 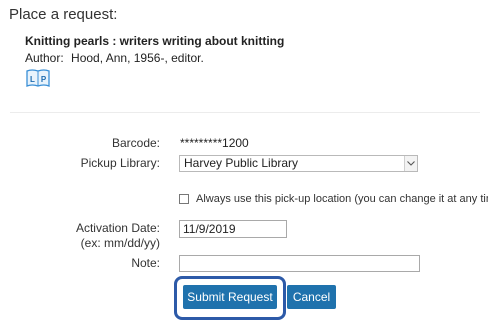 What do you see at coordinates (245, 112) in the screenshot?
I see `section-divider` at bounding box center [245, 112].